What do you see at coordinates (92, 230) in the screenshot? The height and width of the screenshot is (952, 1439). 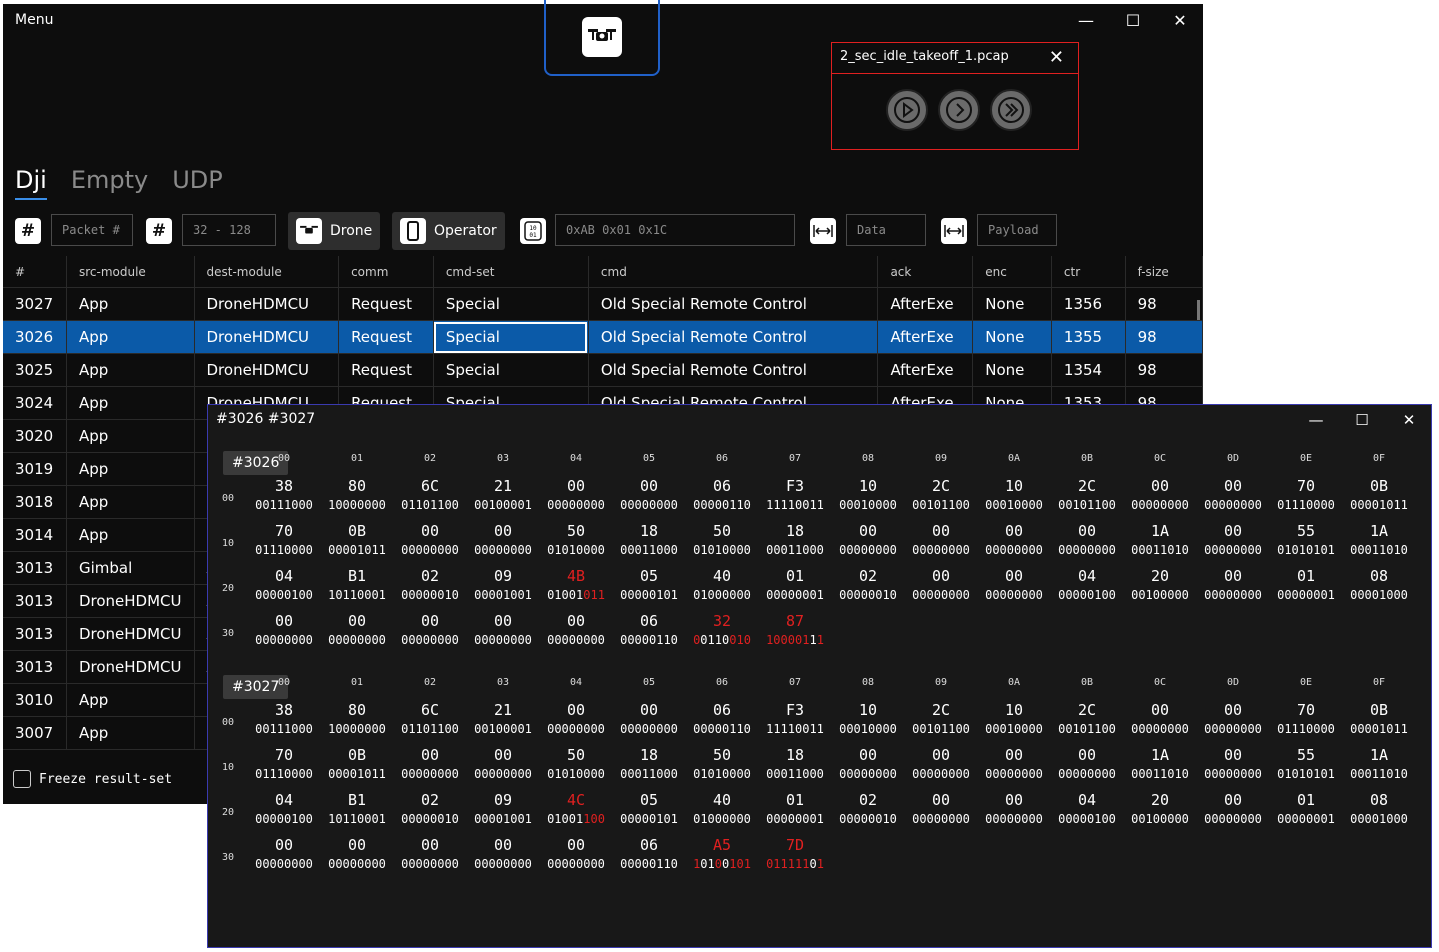 I see `packet-number-input: Packet #` at bounding box center [92, 230].